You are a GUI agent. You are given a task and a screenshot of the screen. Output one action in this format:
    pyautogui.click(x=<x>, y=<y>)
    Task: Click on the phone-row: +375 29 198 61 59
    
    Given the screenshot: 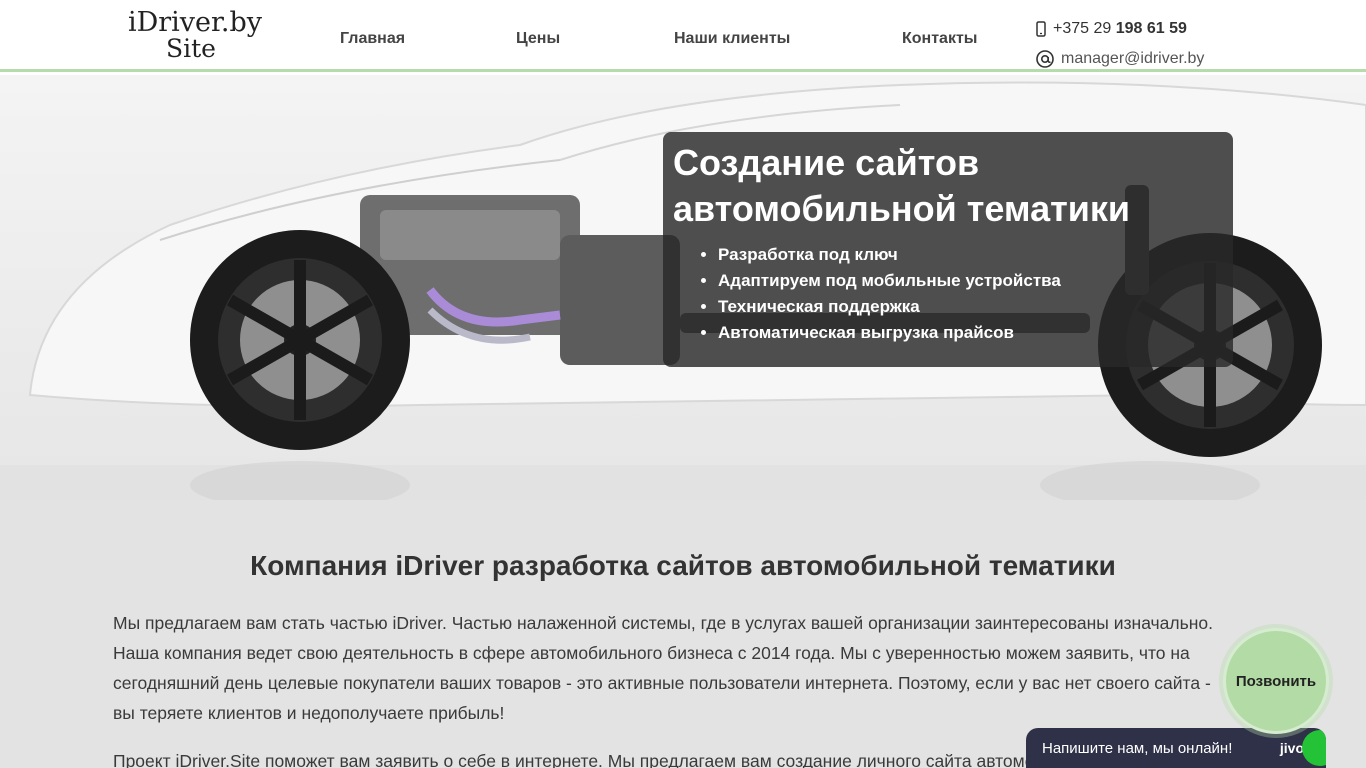 What is the action you would take?
    pyautogui.click(x=1119, y=29)
    